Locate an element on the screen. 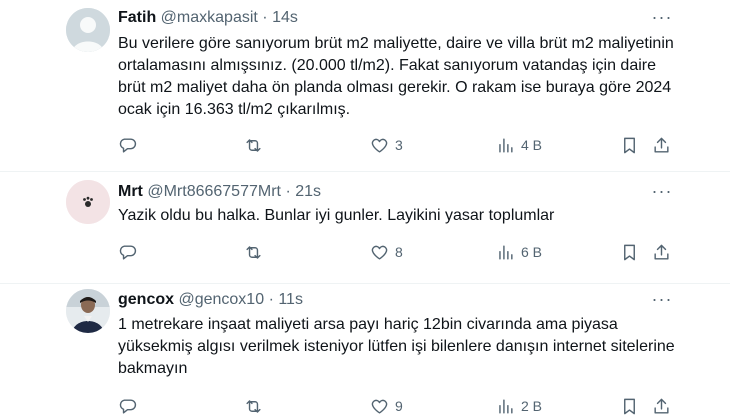  default-avatar-icon is located at coordinates (88, 30).